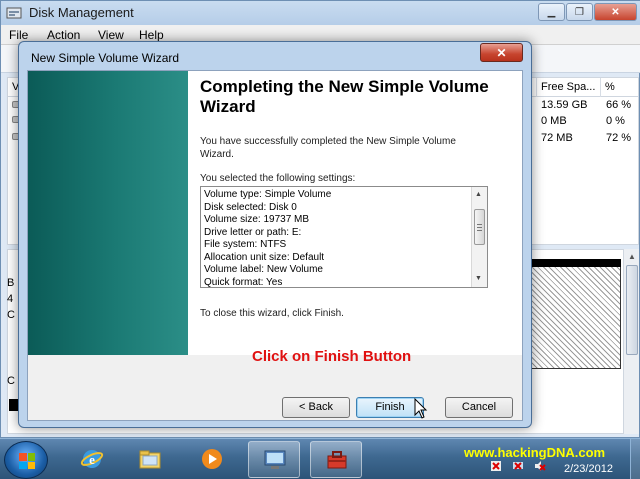 This screenshot has height=479, width=640. Describe the element at coordinates (554, 121) in the screenshot. I see `row-free-space: 0 MB` at that location.